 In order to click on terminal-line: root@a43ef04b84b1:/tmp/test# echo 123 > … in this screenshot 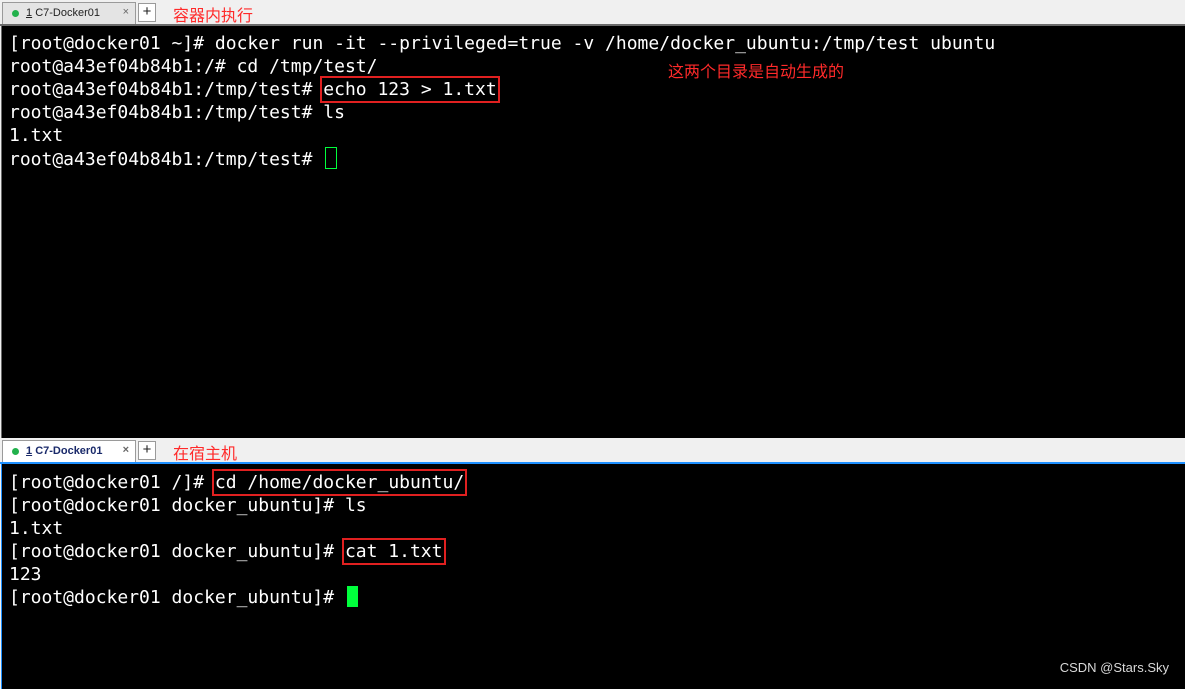, I will do `click(254, 89)`.